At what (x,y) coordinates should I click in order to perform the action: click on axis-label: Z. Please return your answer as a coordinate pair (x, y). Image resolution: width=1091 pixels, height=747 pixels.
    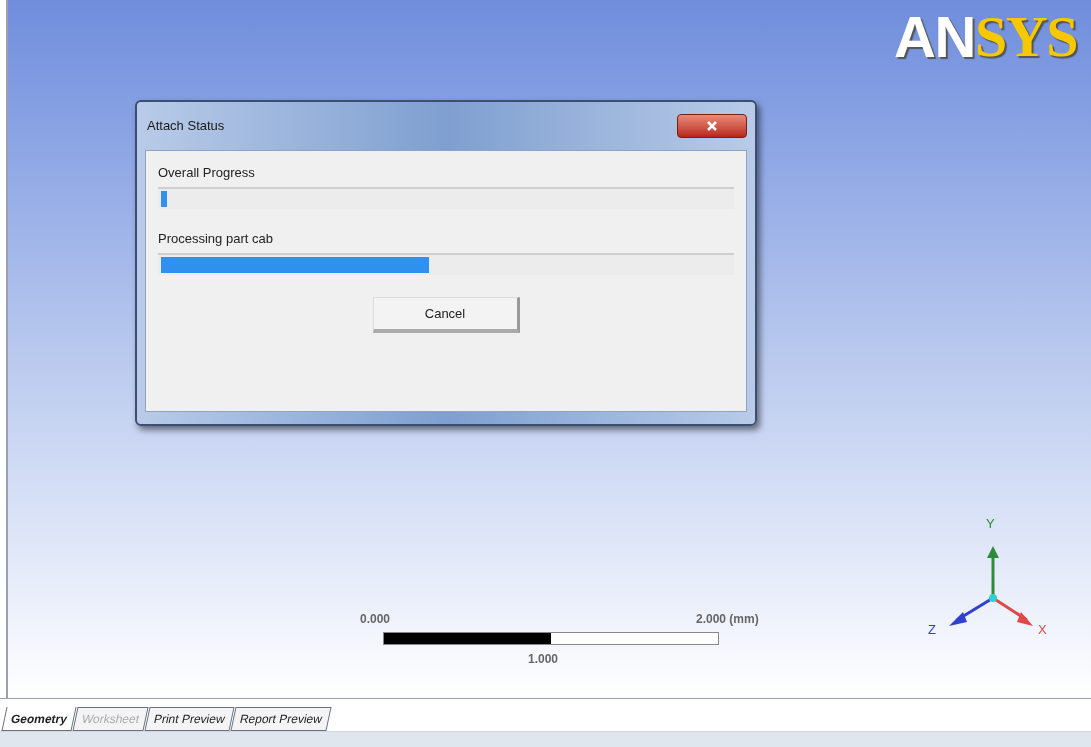
    Looking at the image, I should click on (932, 630).